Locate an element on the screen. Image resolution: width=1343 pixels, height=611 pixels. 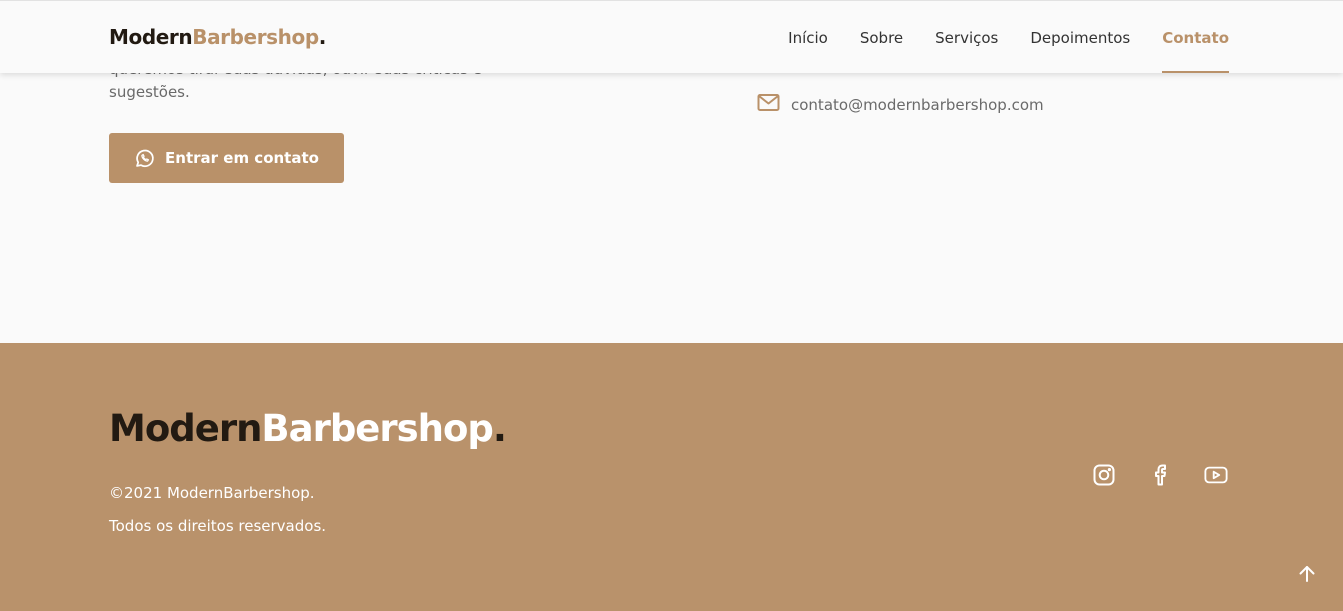
nav-item-servicos: Serviços is located at coordinates (966, 37).